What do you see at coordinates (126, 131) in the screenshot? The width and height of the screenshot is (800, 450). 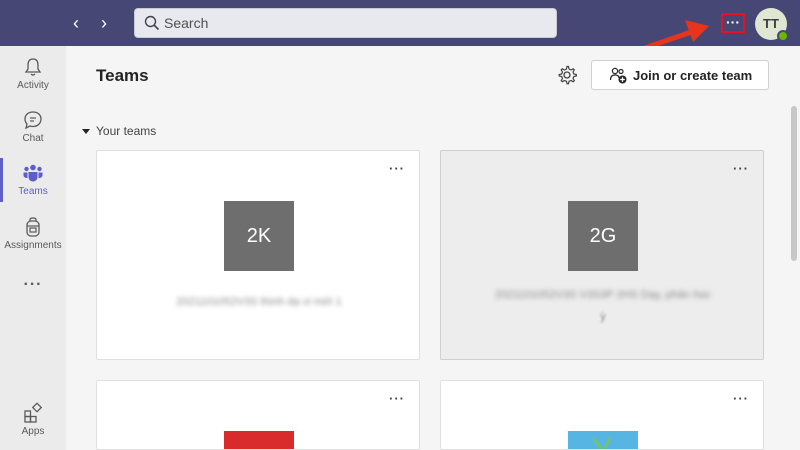 I see `section-label: Your teams` at bounding box center [126, 131].